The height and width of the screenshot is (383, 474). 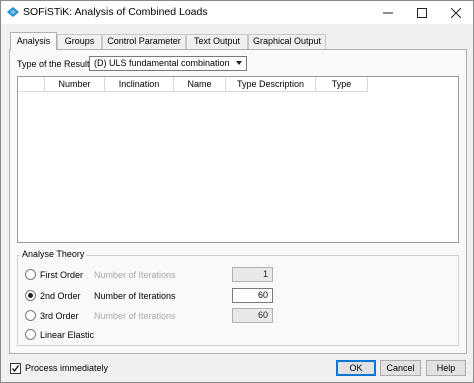 What do you see at coordinates (400, 368) in the screenshot?
I see `cancel-button: Cancel` at bounding box center [400, 368].